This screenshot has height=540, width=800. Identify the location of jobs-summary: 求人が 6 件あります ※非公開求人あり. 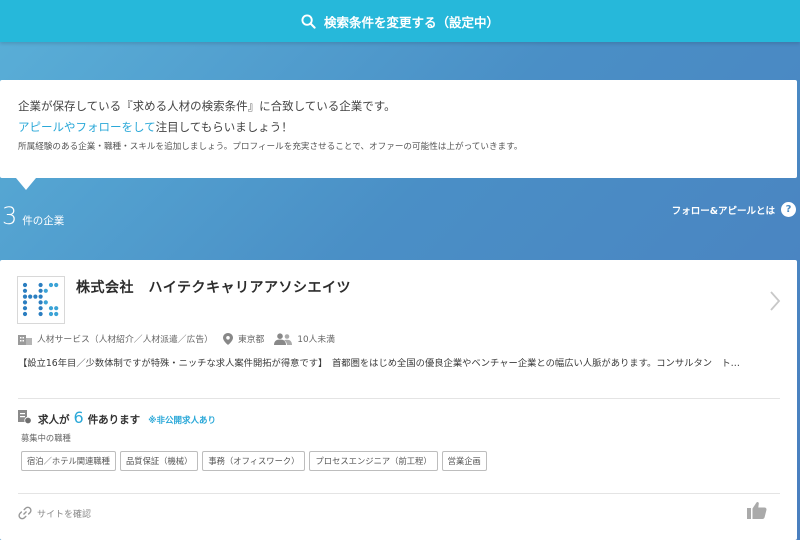
(117, 417).